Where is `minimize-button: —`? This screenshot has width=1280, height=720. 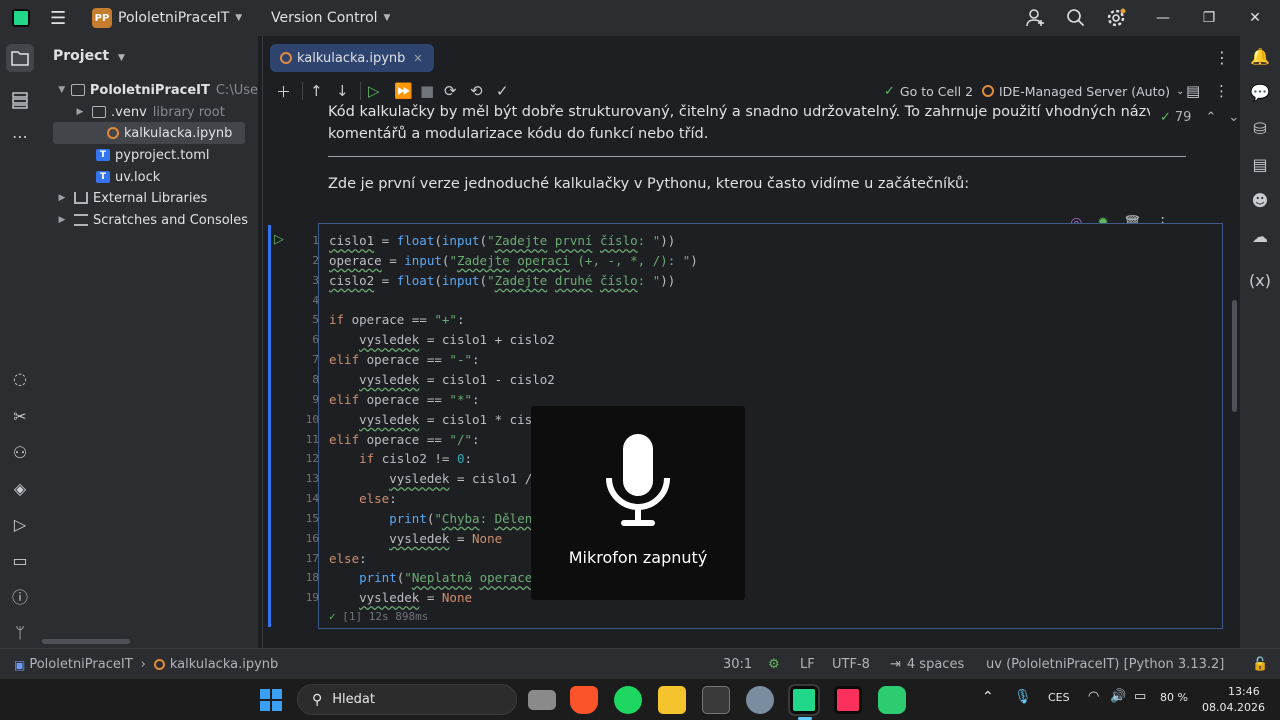
minimize-button: — is located at coordinates (1163, 18).